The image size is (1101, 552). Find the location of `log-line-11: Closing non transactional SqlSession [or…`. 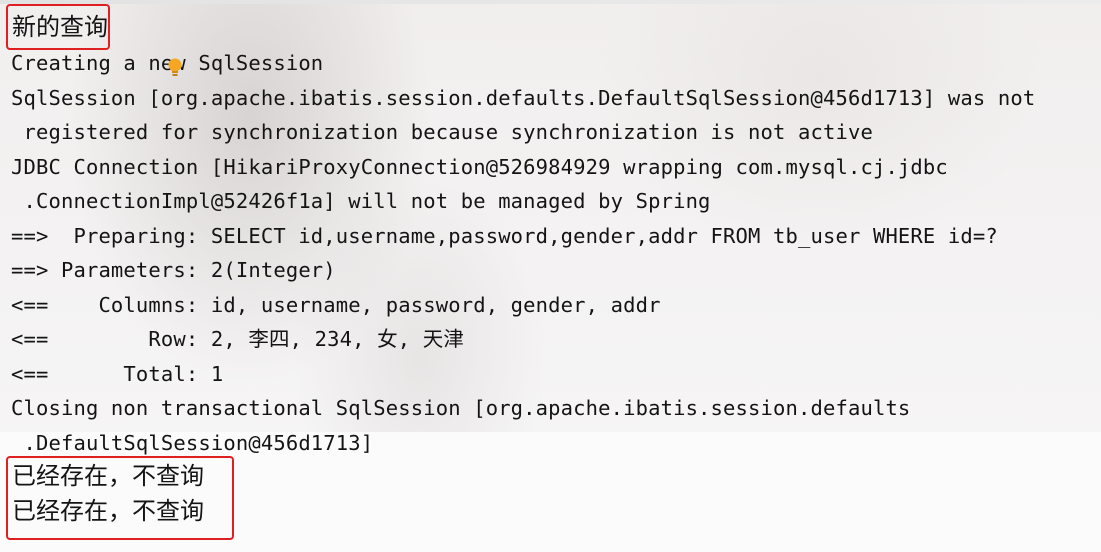

log-line-11: Closing non transactional SqlSession [or… is located at coordinates (461, 408).